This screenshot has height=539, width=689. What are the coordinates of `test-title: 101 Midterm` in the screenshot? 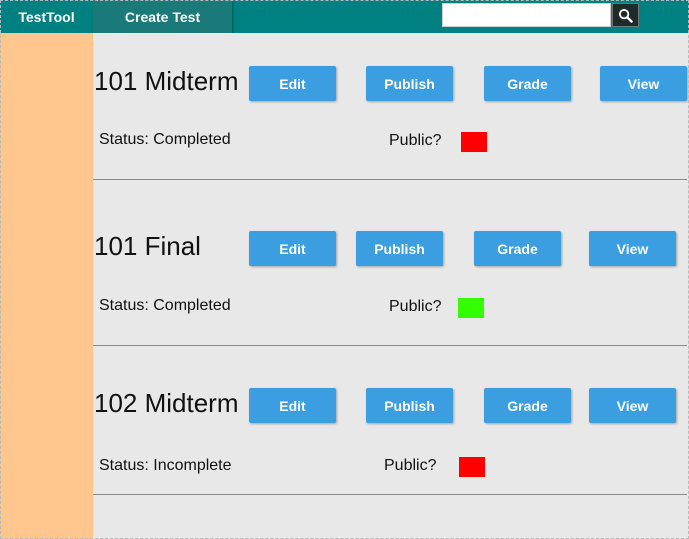 It's located at (166, 81).